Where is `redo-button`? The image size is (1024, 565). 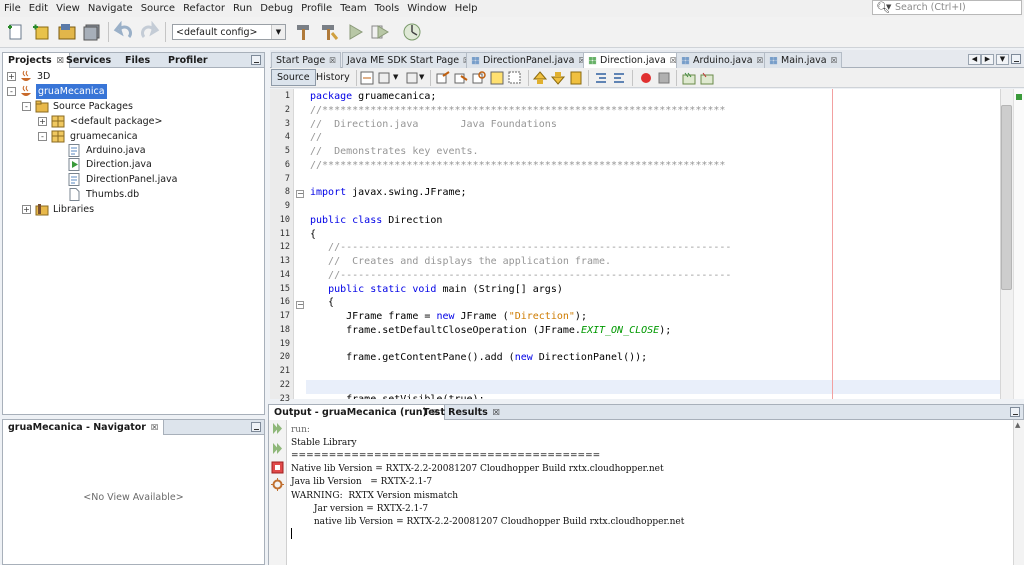
redo-button is located at coordinates (149, 31).